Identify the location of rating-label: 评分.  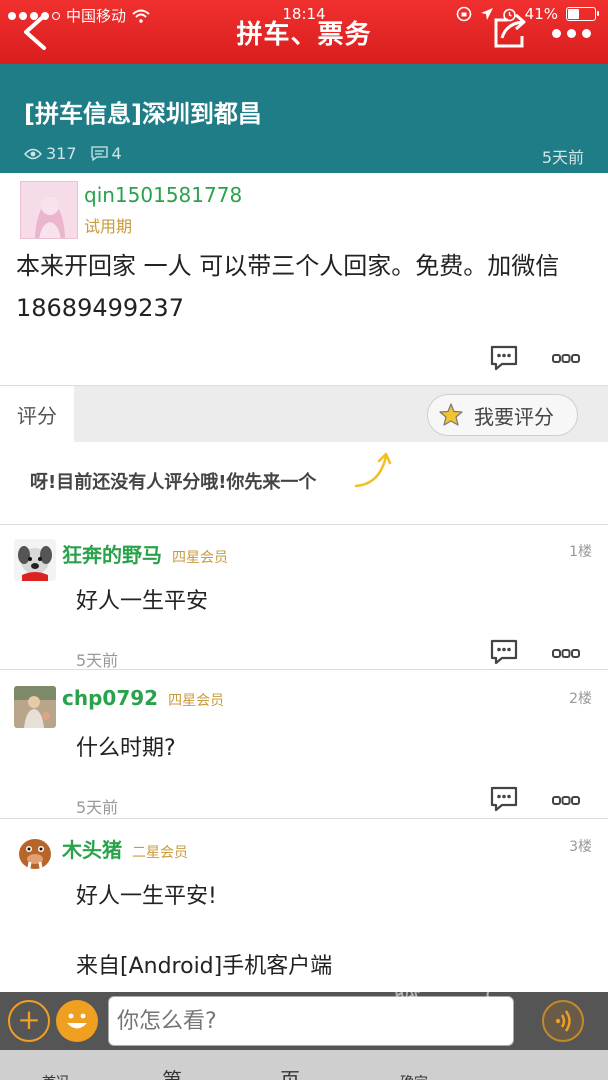
(37, 414).